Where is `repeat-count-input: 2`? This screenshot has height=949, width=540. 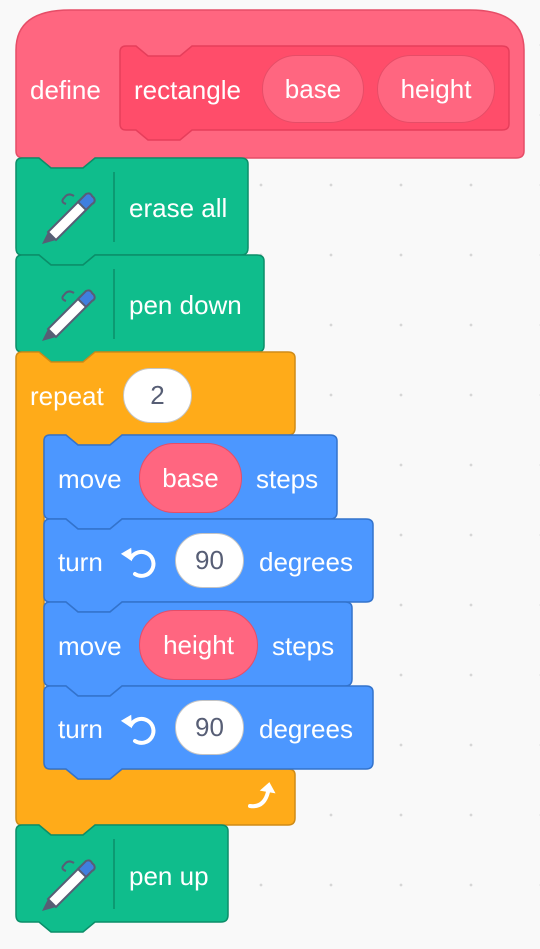
repeat-count-input: 2 is located at coordinates (157, 395).